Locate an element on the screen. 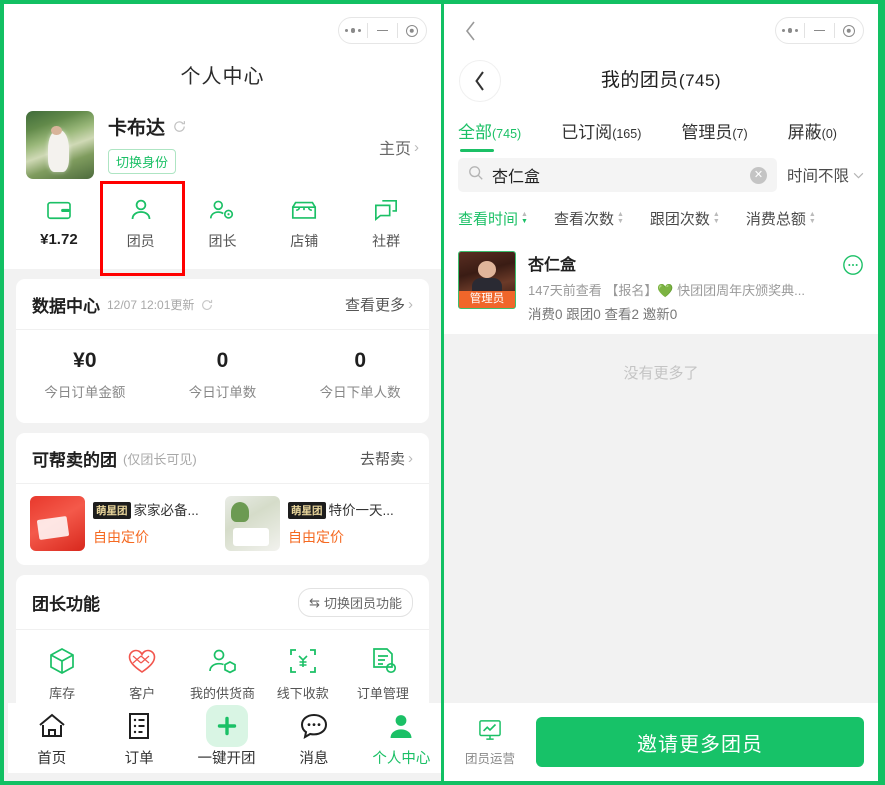  fn-item-offline-payment: 线下收款 is located at coordinates (303, 673).